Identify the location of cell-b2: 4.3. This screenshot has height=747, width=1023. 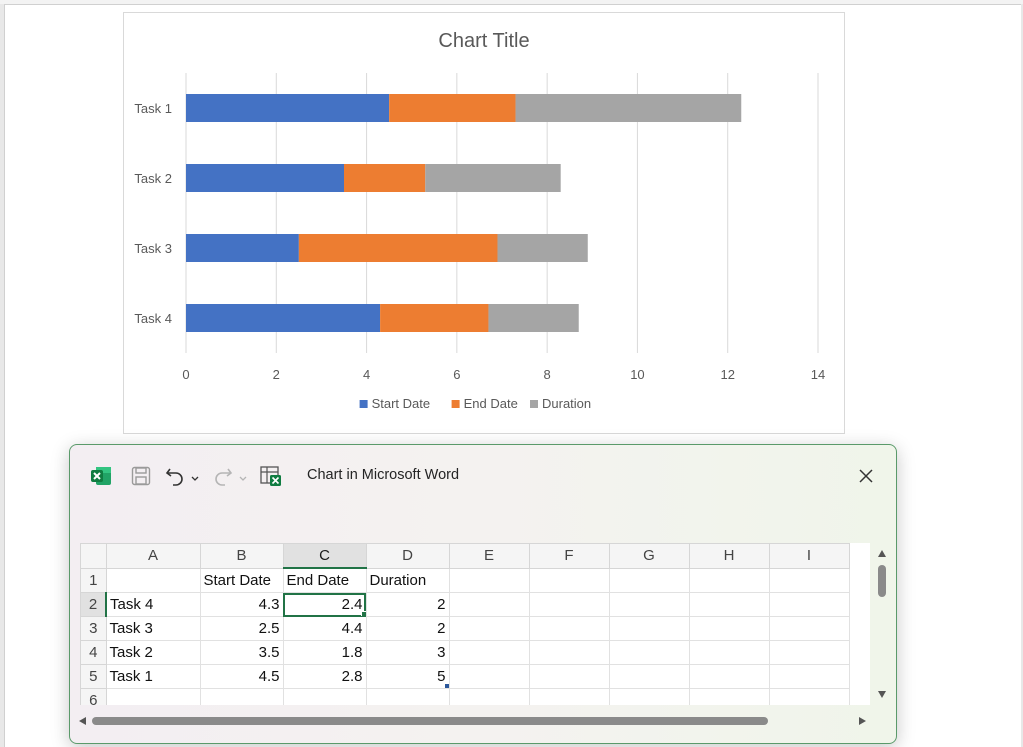
(241, 604).